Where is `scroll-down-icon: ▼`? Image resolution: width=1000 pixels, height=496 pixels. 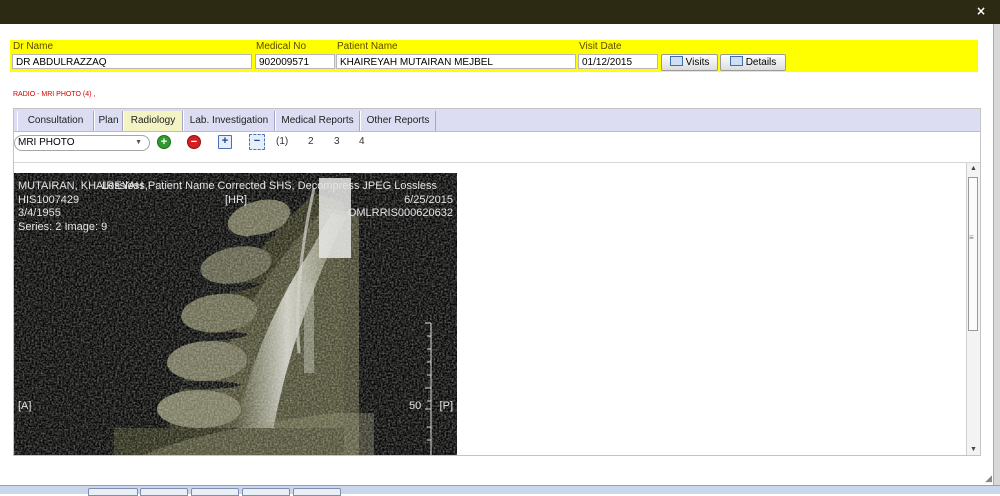
scroll-down-icon: ▼ is located at coordinates (973, 449).